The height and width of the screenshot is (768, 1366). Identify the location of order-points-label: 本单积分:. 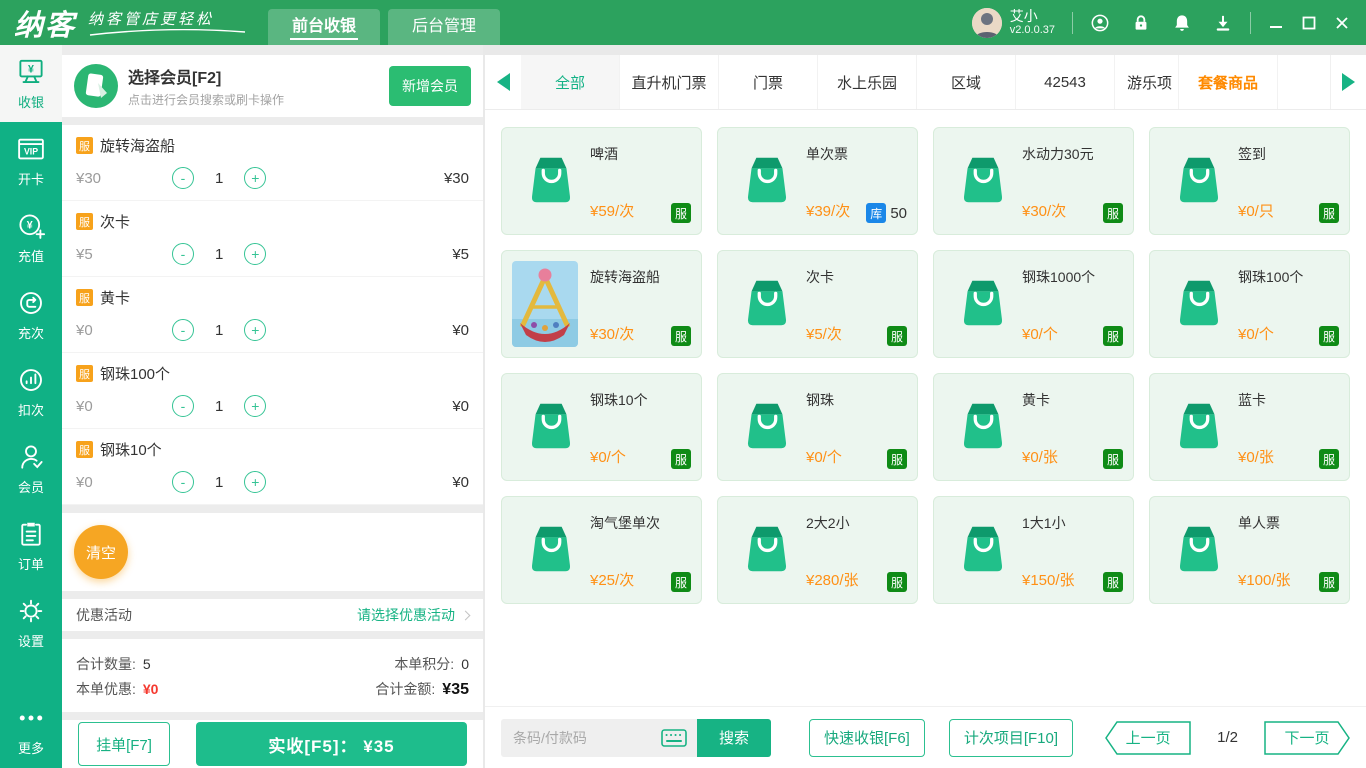
(424, 664).